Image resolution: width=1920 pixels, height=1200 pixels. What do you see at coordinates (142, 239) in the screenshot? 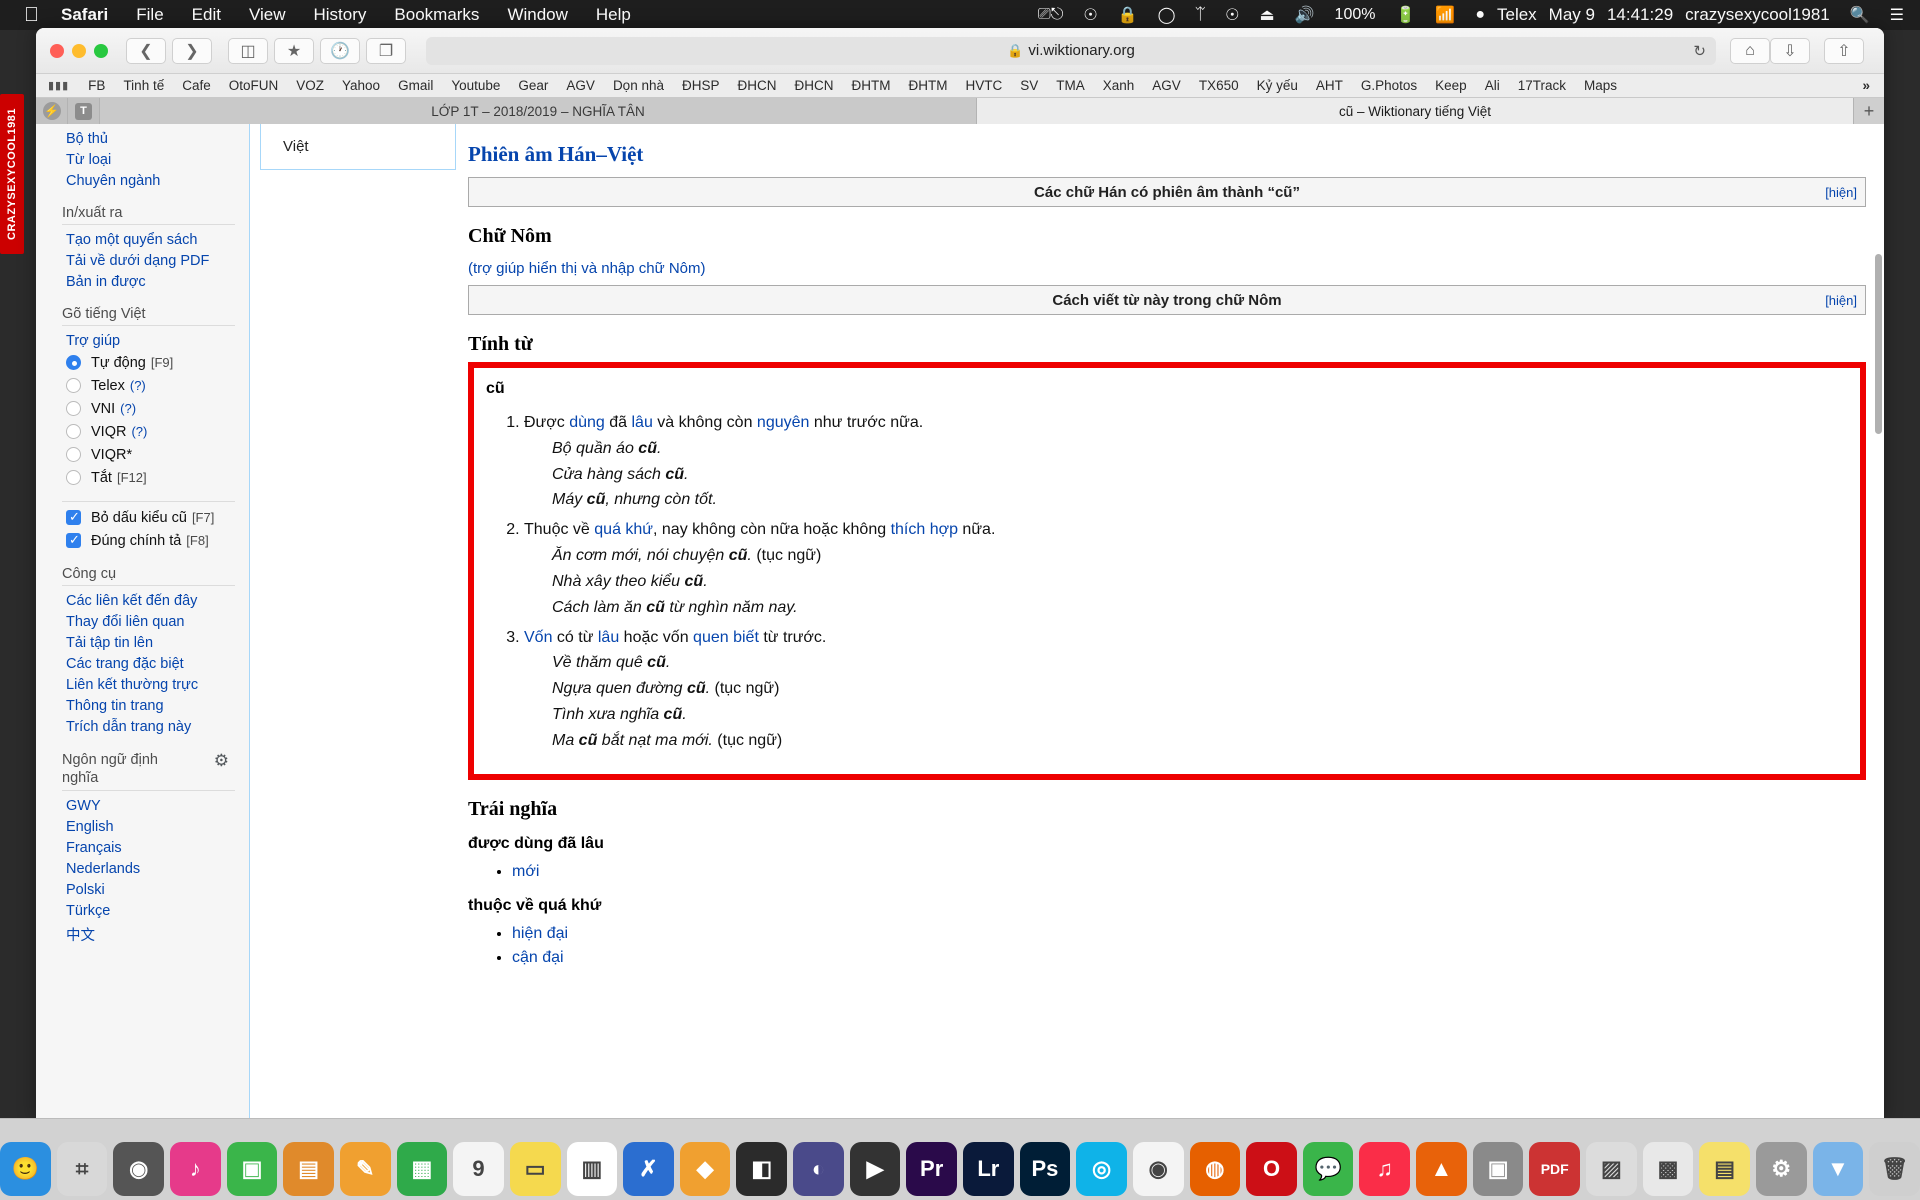
I see `sidebar-item-tao-quyen-sach: Tạo một quyển sách` at bounding box center [142, 239].